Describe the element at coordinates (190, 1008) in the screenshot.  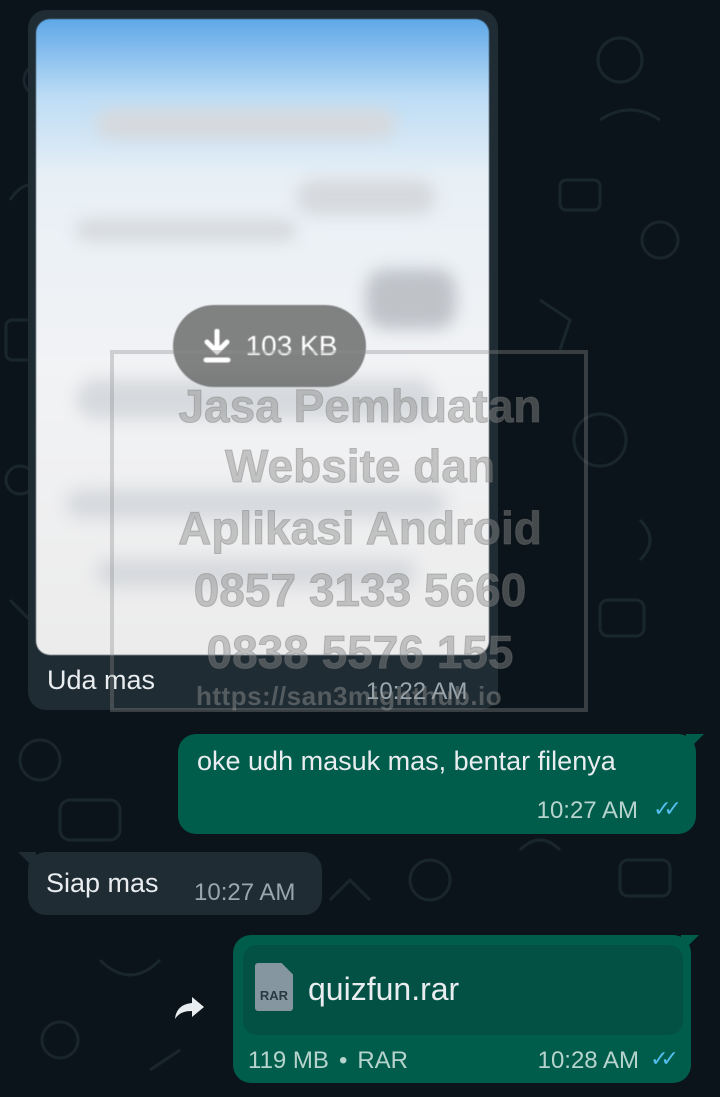
I see `forward-icon` at that location.